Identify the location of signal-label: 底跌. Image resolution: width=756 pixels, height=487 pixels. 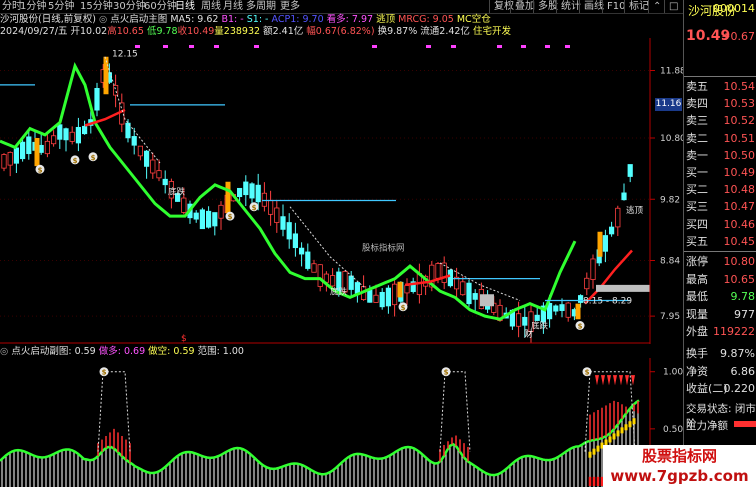
(540, 326).